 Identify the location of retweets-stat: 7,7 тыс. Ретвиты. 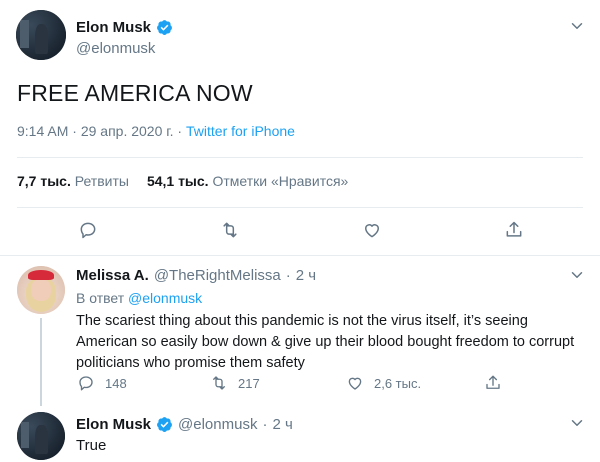
(73, 181).